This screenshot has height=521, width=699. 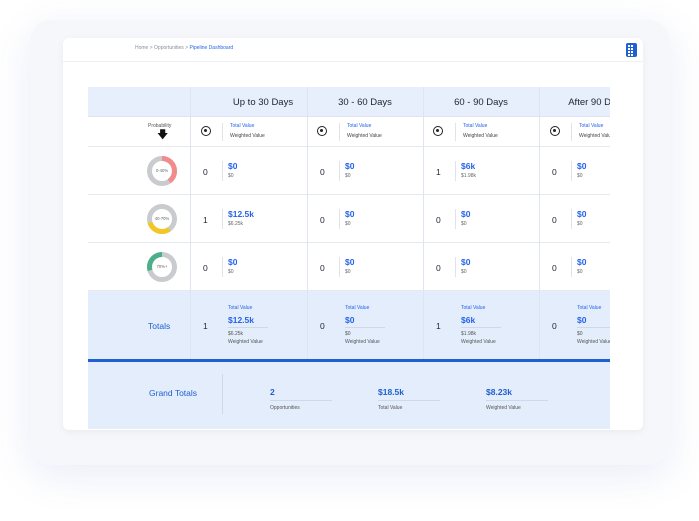 I want to click on column-header-60-90: 60 - 90 Days, so click(x=481, y=102).